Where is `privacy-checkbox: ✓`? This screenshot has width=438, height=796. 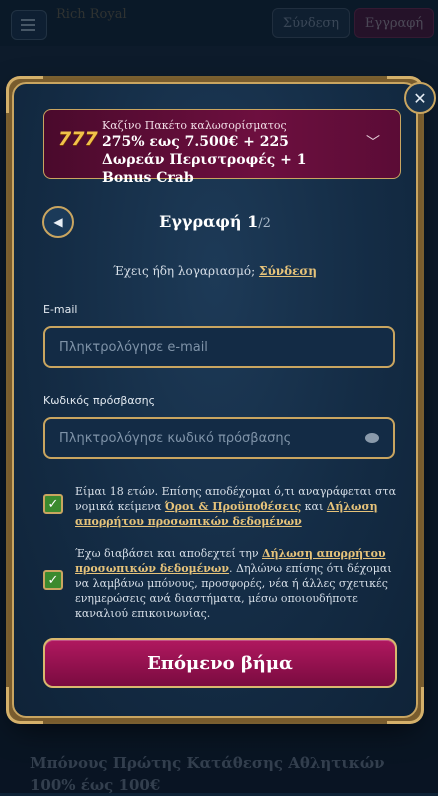
privacy-checkbox: ✓ is located at coordinates (53, 580).